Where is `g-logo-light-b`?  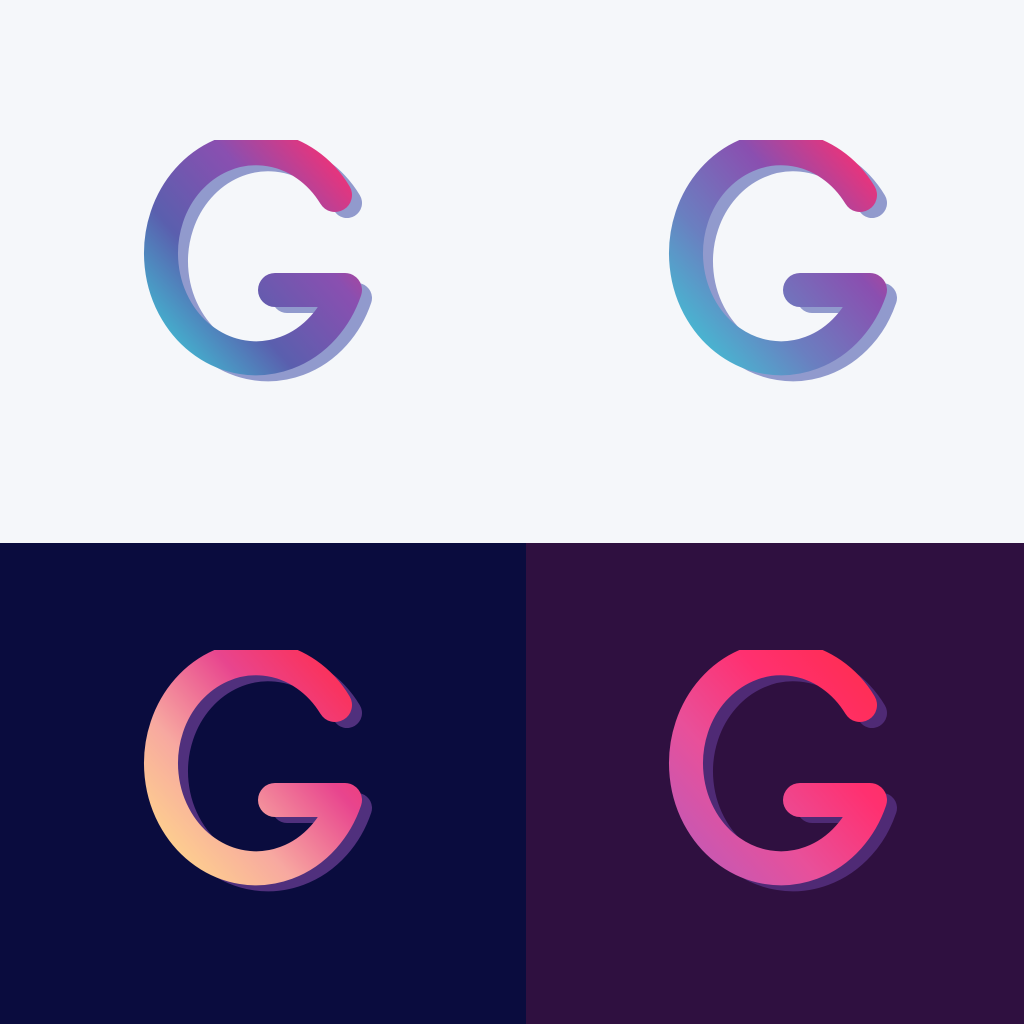 g-logo-light-b is located at coordinates (785, 280).